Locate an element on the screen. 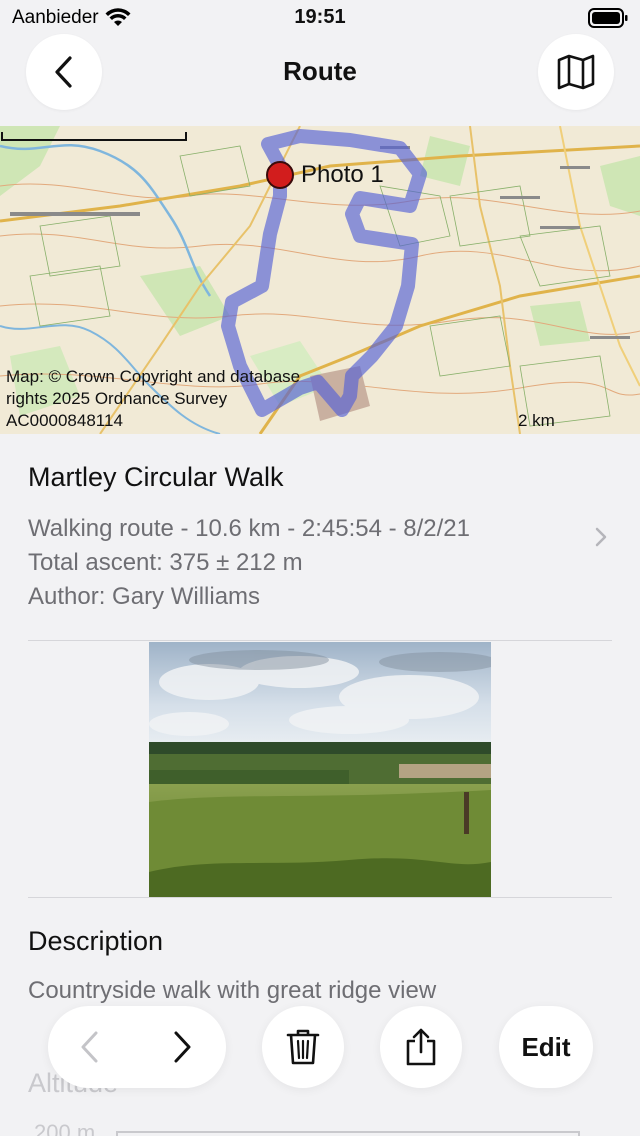 The image size is (640, 1136). delete-button is located at coordinates (303, 1047).